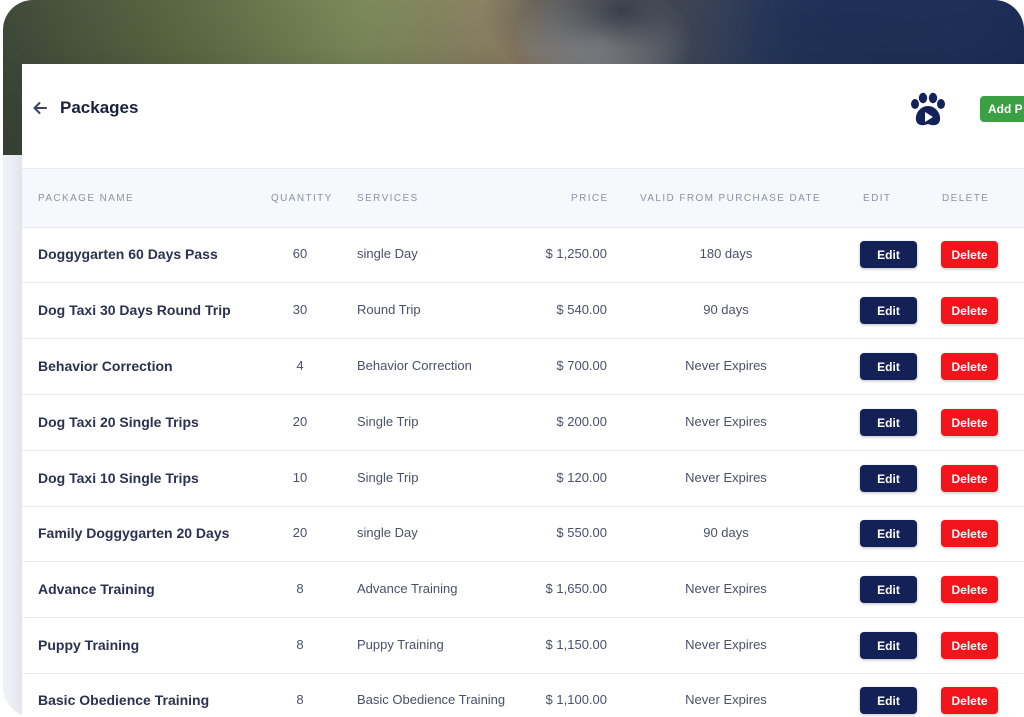 The width and height of the screenshot is (1024, 717). Describe the element at coordinates (99, 107) in the screenshot. I see `page-title: Packages` at that location.